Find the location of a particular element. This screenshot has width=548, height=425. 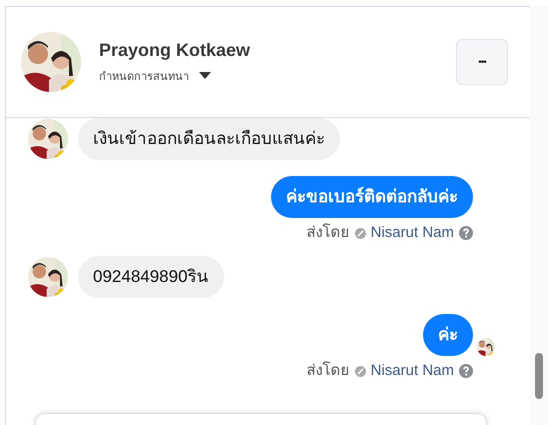

caret-icon is located at coordinates (205, 75).